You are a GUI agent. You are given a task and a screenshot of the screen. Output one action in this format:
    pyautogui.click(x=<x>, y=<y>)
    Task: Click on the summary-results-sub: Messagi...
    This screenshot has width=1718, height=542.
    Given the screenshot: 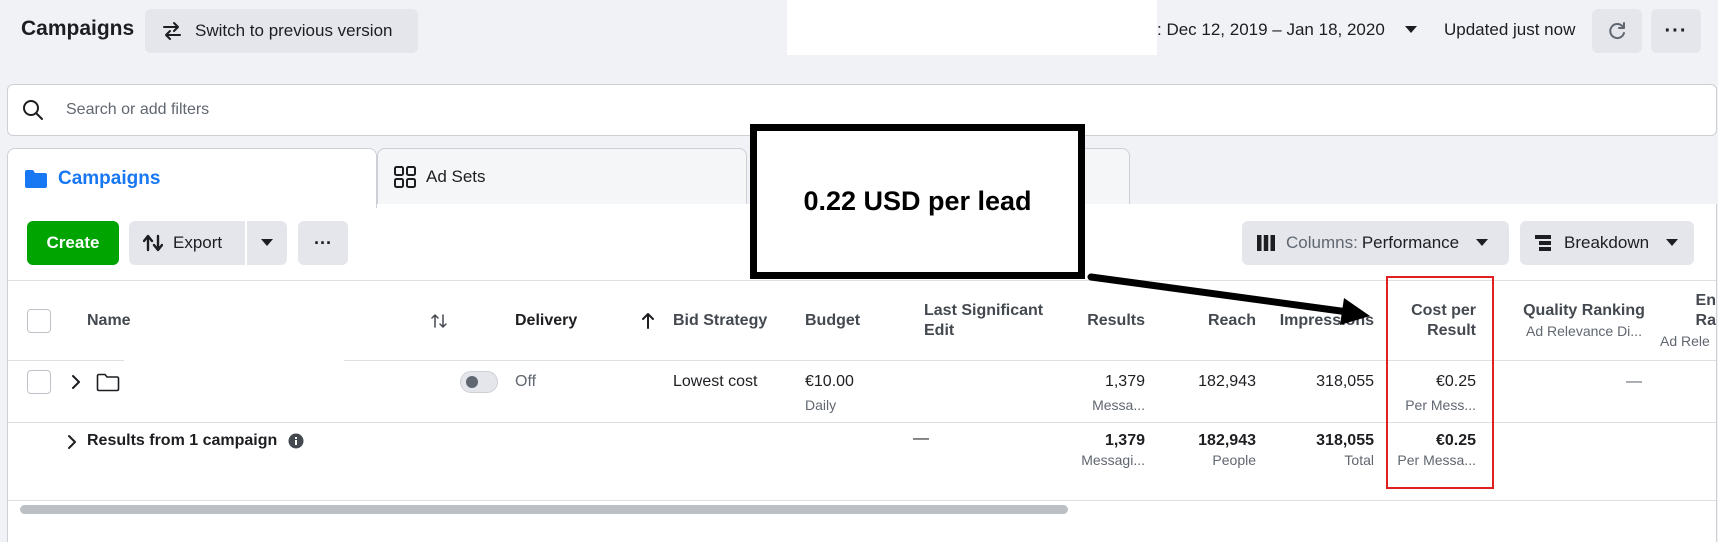 What is the action you would take?
    pyautogui.click(x=1113, y=460)
    